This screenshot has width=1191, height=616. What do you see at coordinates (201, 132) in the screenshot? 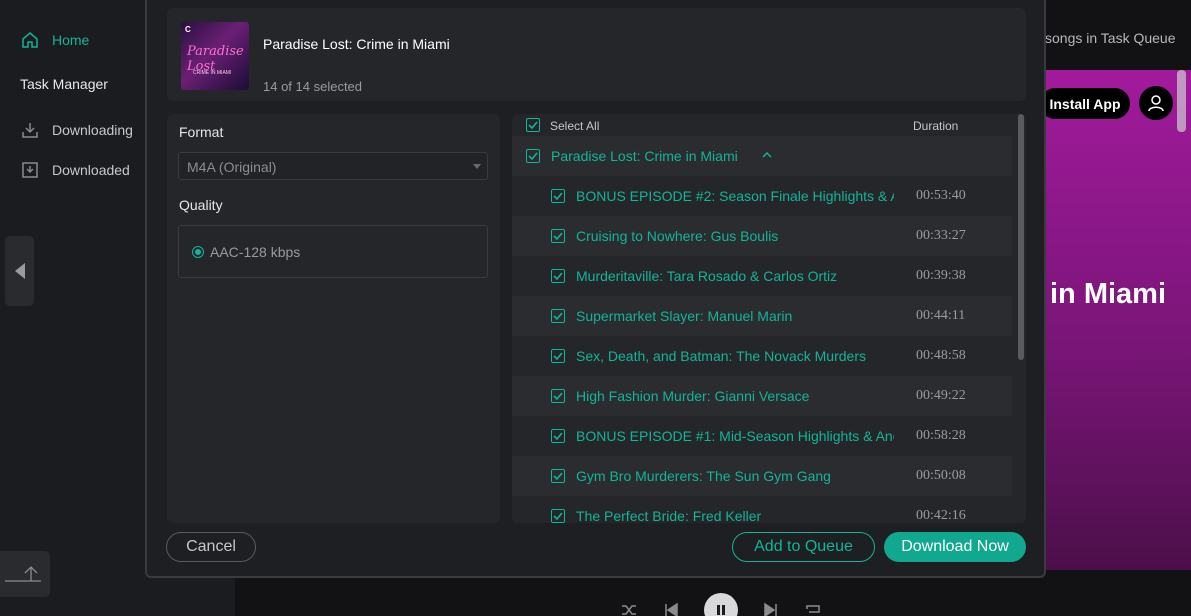
I see `format-label: Format` at bounding box center [201, 132].